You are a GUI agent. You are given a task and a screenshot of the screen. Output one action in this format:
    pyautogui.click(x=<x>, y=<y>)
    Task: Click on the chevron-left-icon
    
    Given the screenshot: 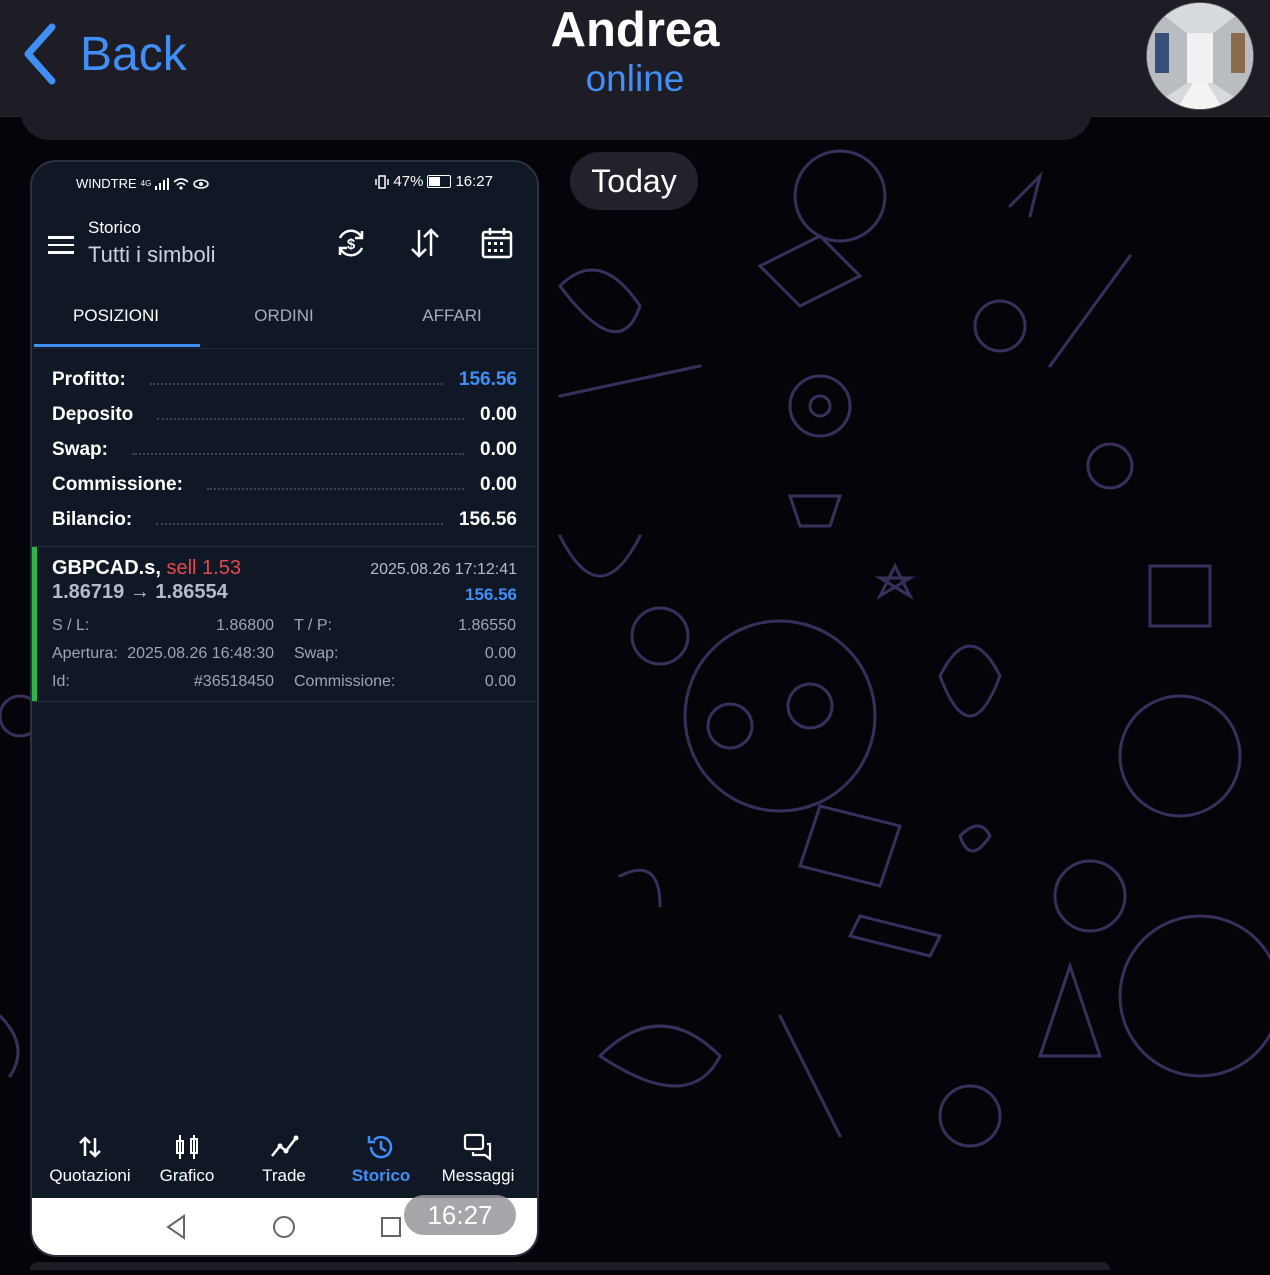 What is the action you would take?
    pyautogui.click(x=40, y=54)
    